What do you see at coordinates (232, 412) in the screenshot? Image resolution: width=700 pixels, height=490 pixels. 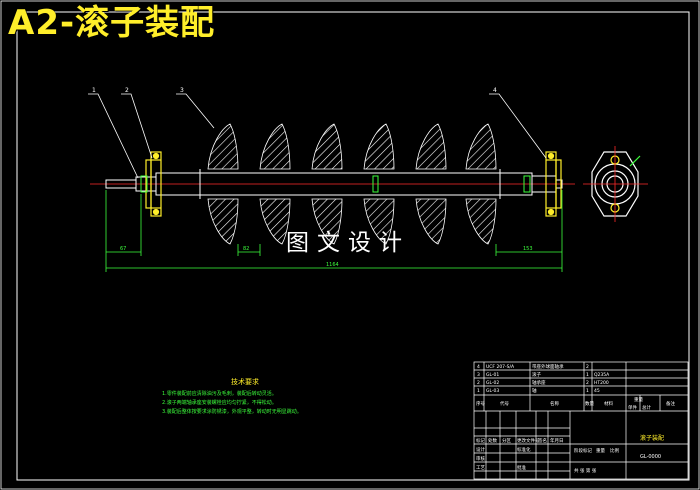 I see `tech-requirement-item: 3.装配后整体按要求涂防锈漆，外观平整，转动时无明显跳动。` at bounding box center [232, 412].